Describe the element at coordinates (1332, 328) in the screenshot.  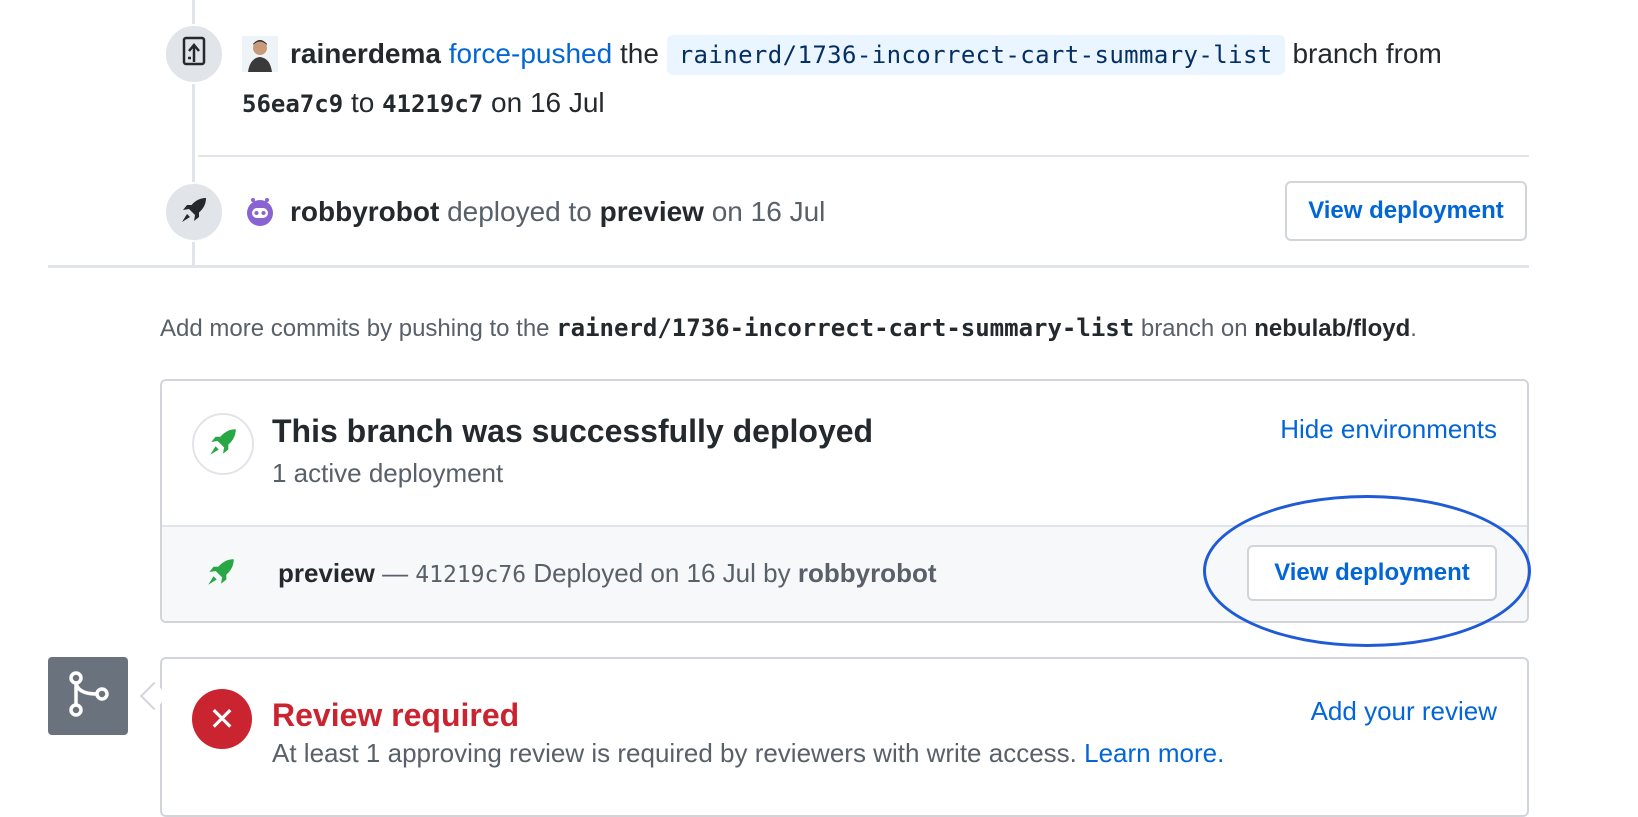
I see `hint-repo: nebulab/floyd` at that location.